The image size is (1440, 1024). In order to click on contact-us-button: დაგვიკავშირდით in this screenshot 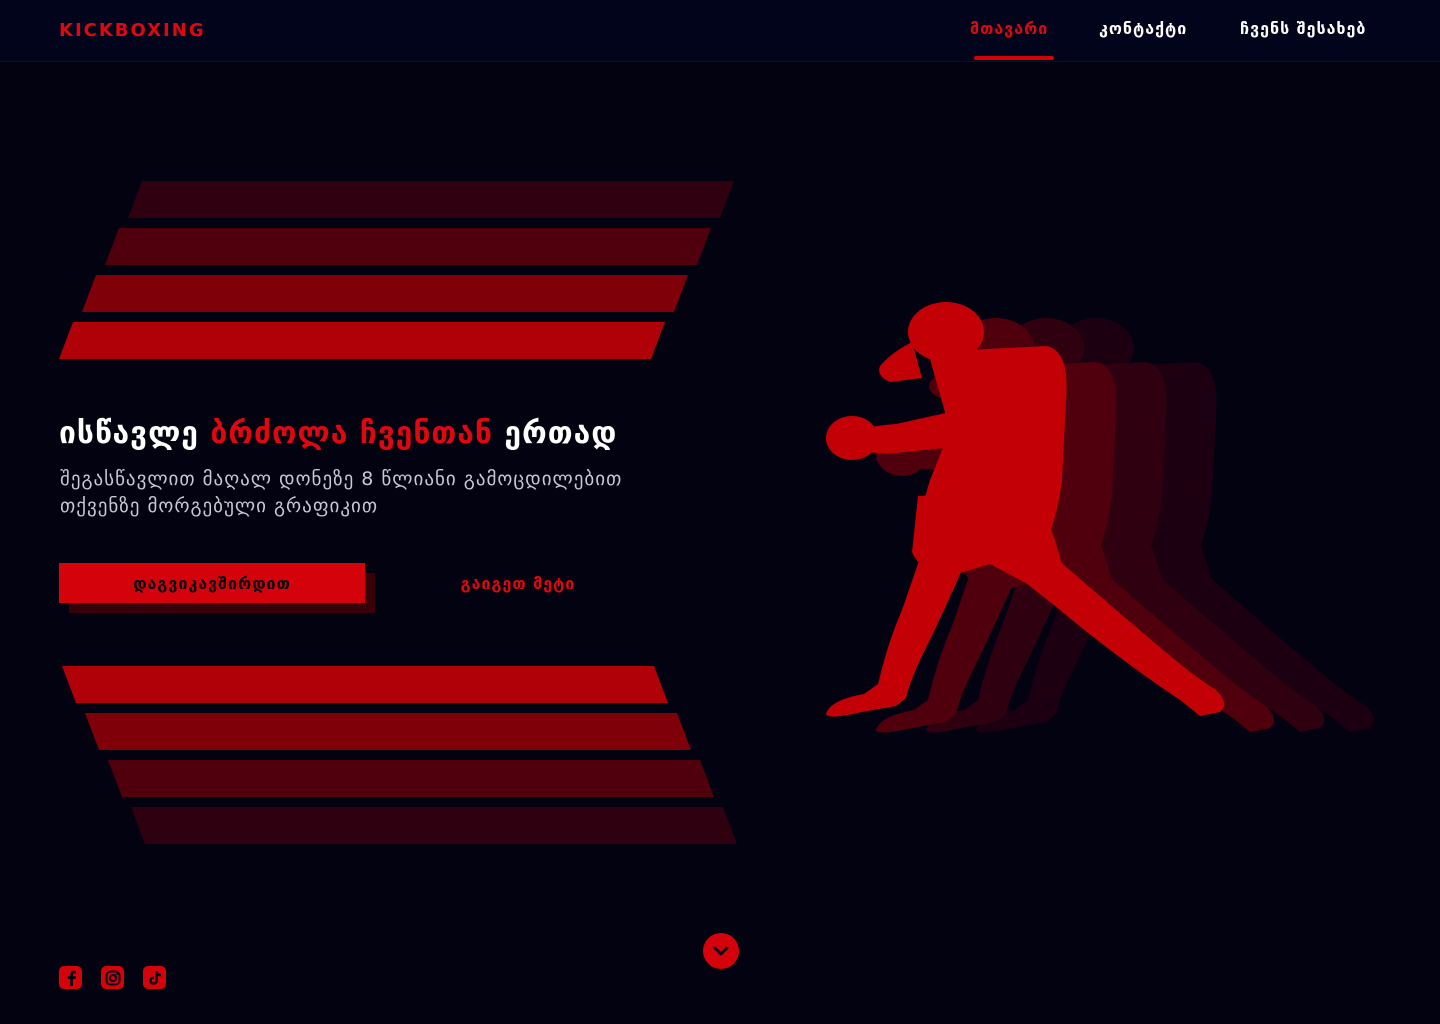, I will do `click(212, 583)`.